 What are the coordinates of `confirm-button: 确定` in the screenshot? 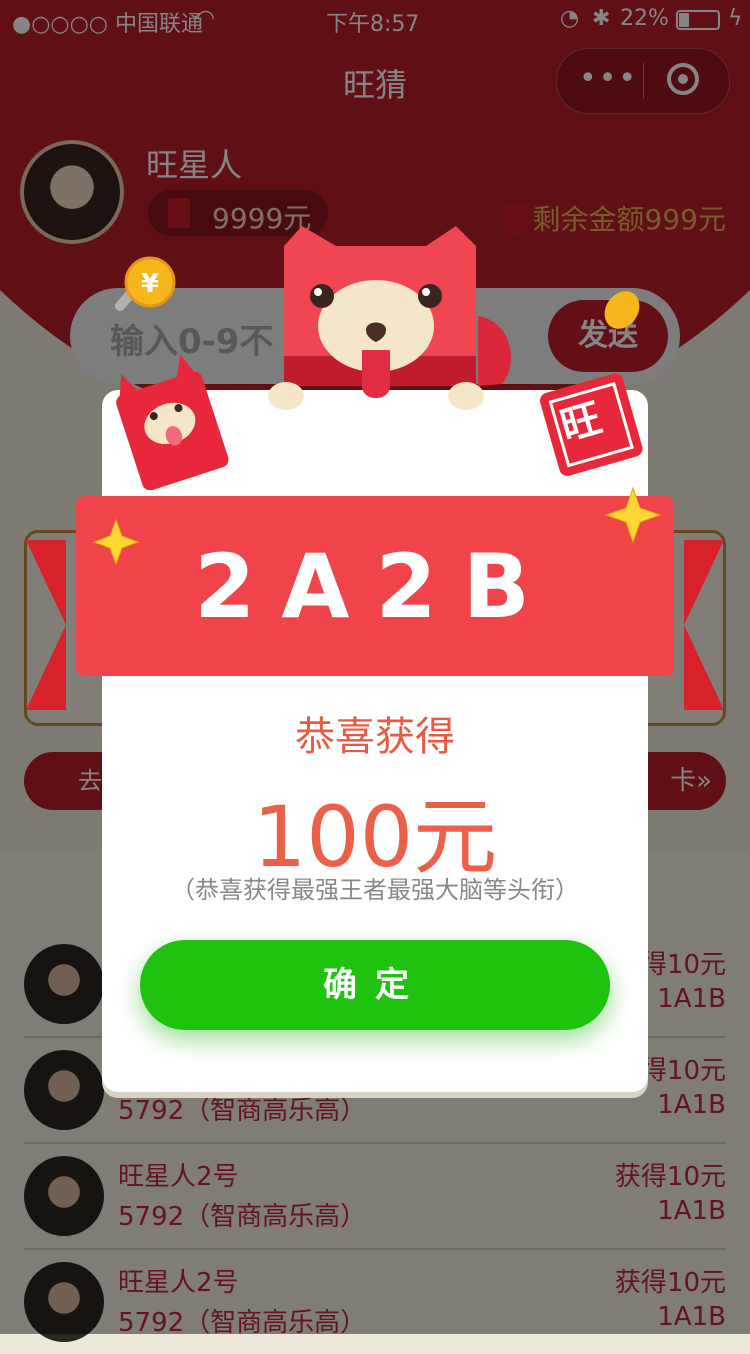 It's located at (375, 985).